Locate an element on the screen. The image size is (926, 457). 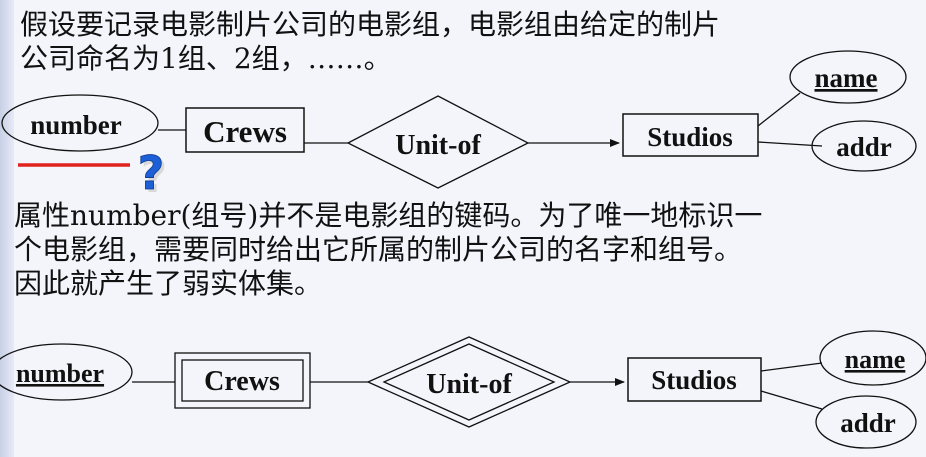
identifying-relationship-label: Unit-of is located at coordinates (469, 384).